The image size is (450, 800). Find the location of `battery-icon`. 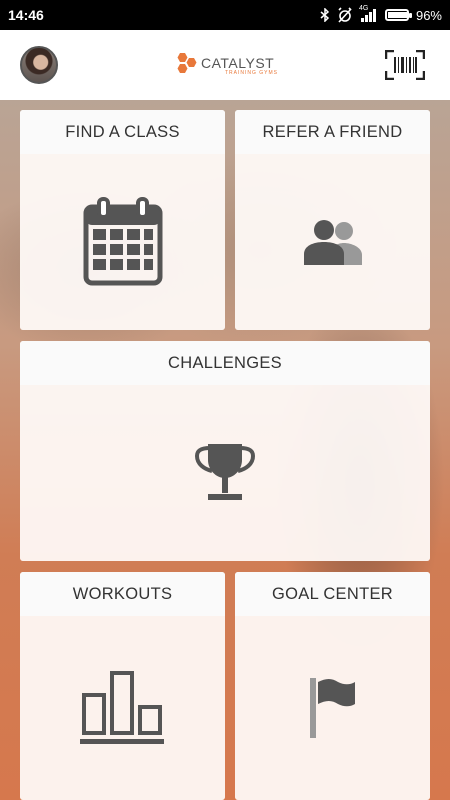

battery-icon is located at coordinates (398, 15).